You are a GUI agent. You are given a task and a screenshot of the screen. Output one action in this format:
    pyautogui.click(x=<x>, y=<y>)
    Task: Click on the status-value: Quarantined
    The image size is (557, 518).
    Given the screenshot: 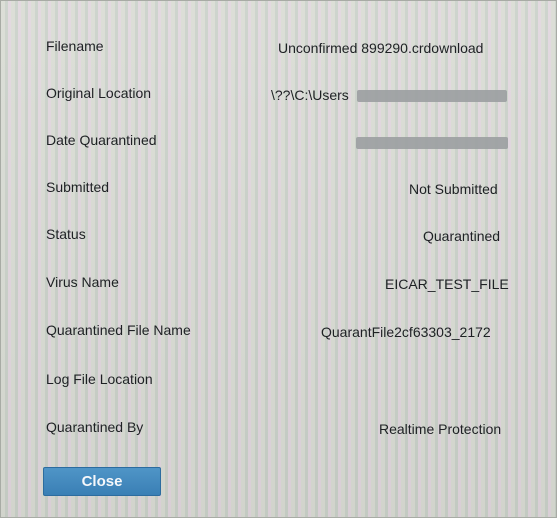 What is the action you would take?
    pyautogui.click(x=462, y=236)
    